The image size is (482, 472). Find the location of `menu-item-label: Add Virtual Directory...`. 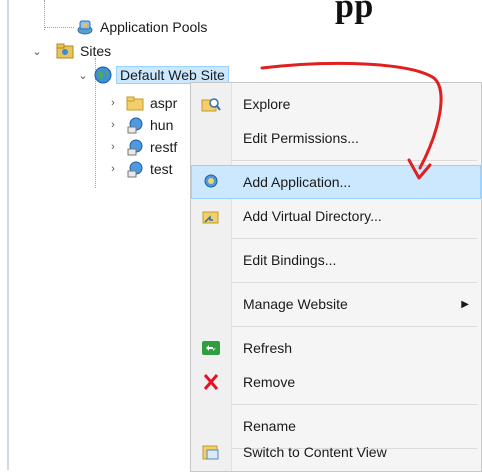

menu-item-label: Add Virtual Directory... is located at coordinates (312, 216).